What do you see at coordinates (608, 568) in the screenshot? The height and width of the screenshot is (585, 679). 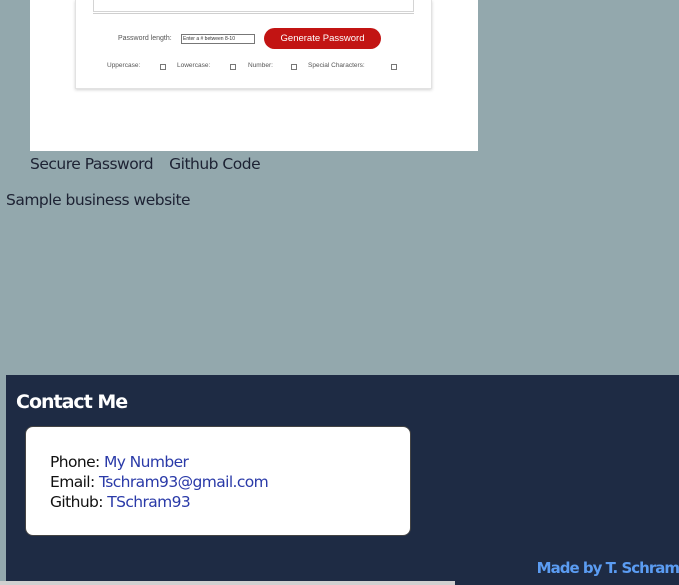 I see `made-by-link: Made by T. Schram` at bounding box center [608, 568].